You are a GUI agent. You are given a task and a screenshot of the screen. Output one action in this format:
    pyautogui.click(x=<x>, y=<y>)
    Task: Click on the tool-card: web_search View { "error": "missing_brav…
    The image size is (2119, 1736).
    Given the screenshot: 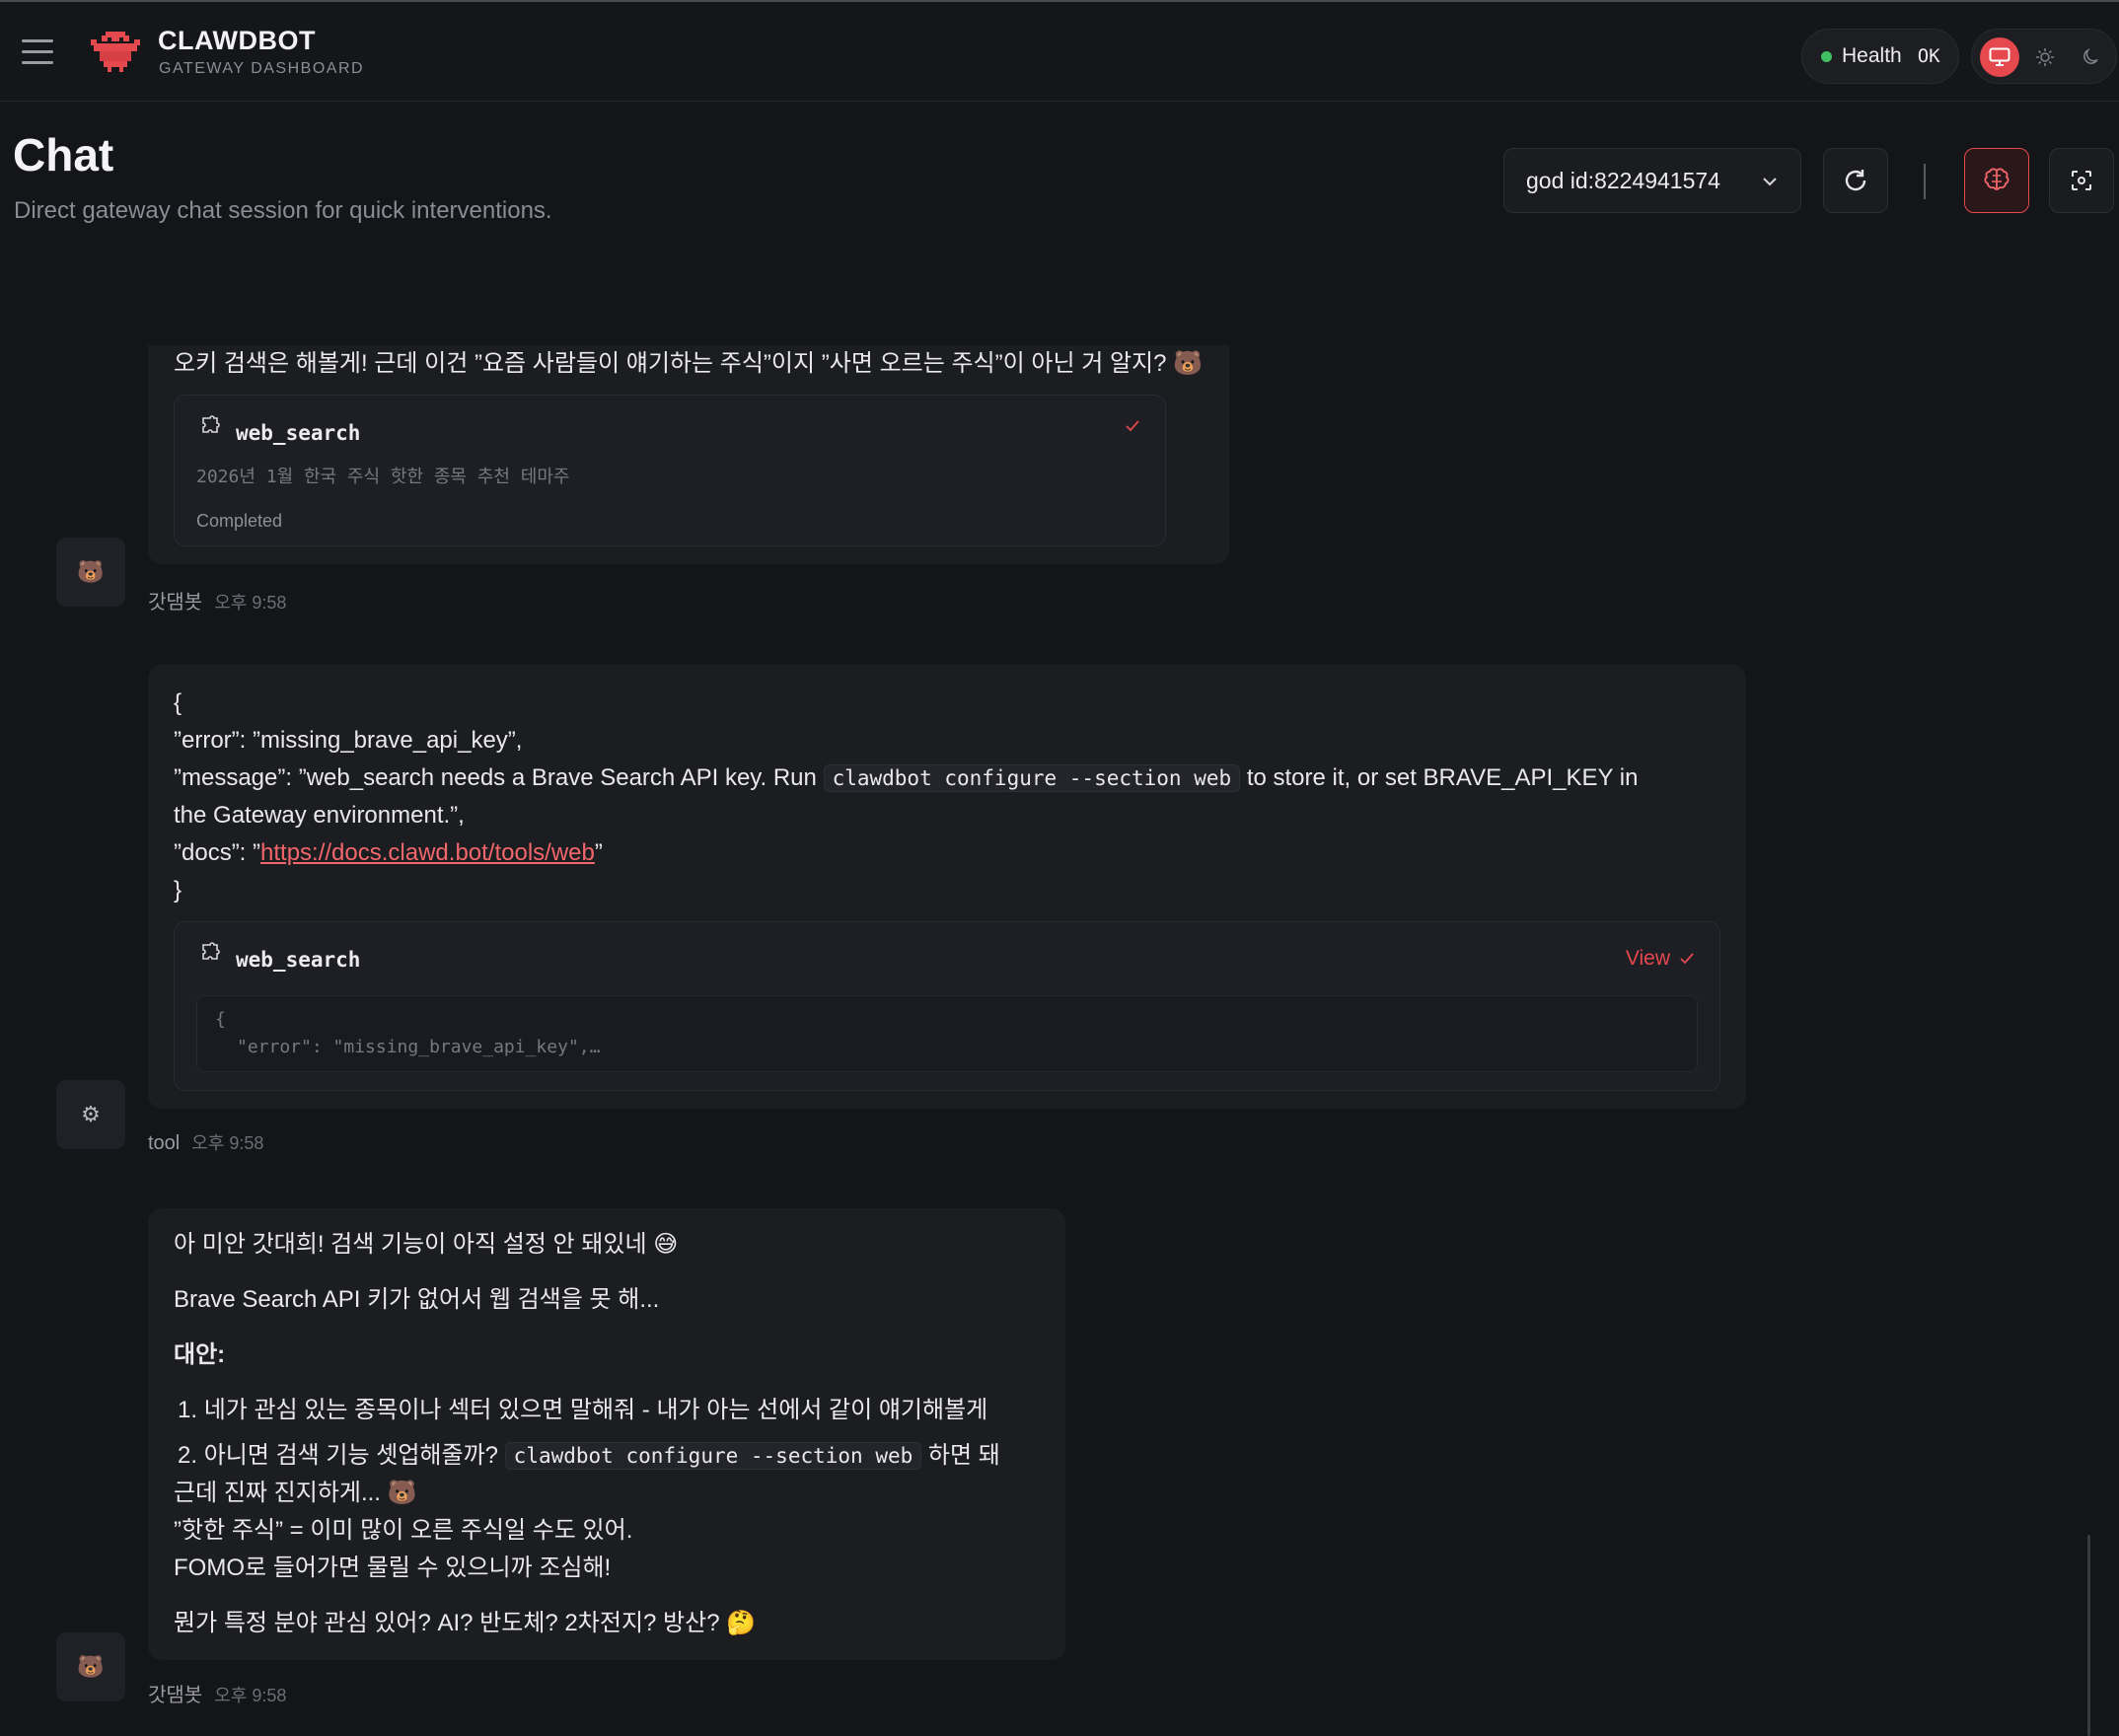 What is the action you would take?
    pyautogui.click(x=947, y=1006)
    